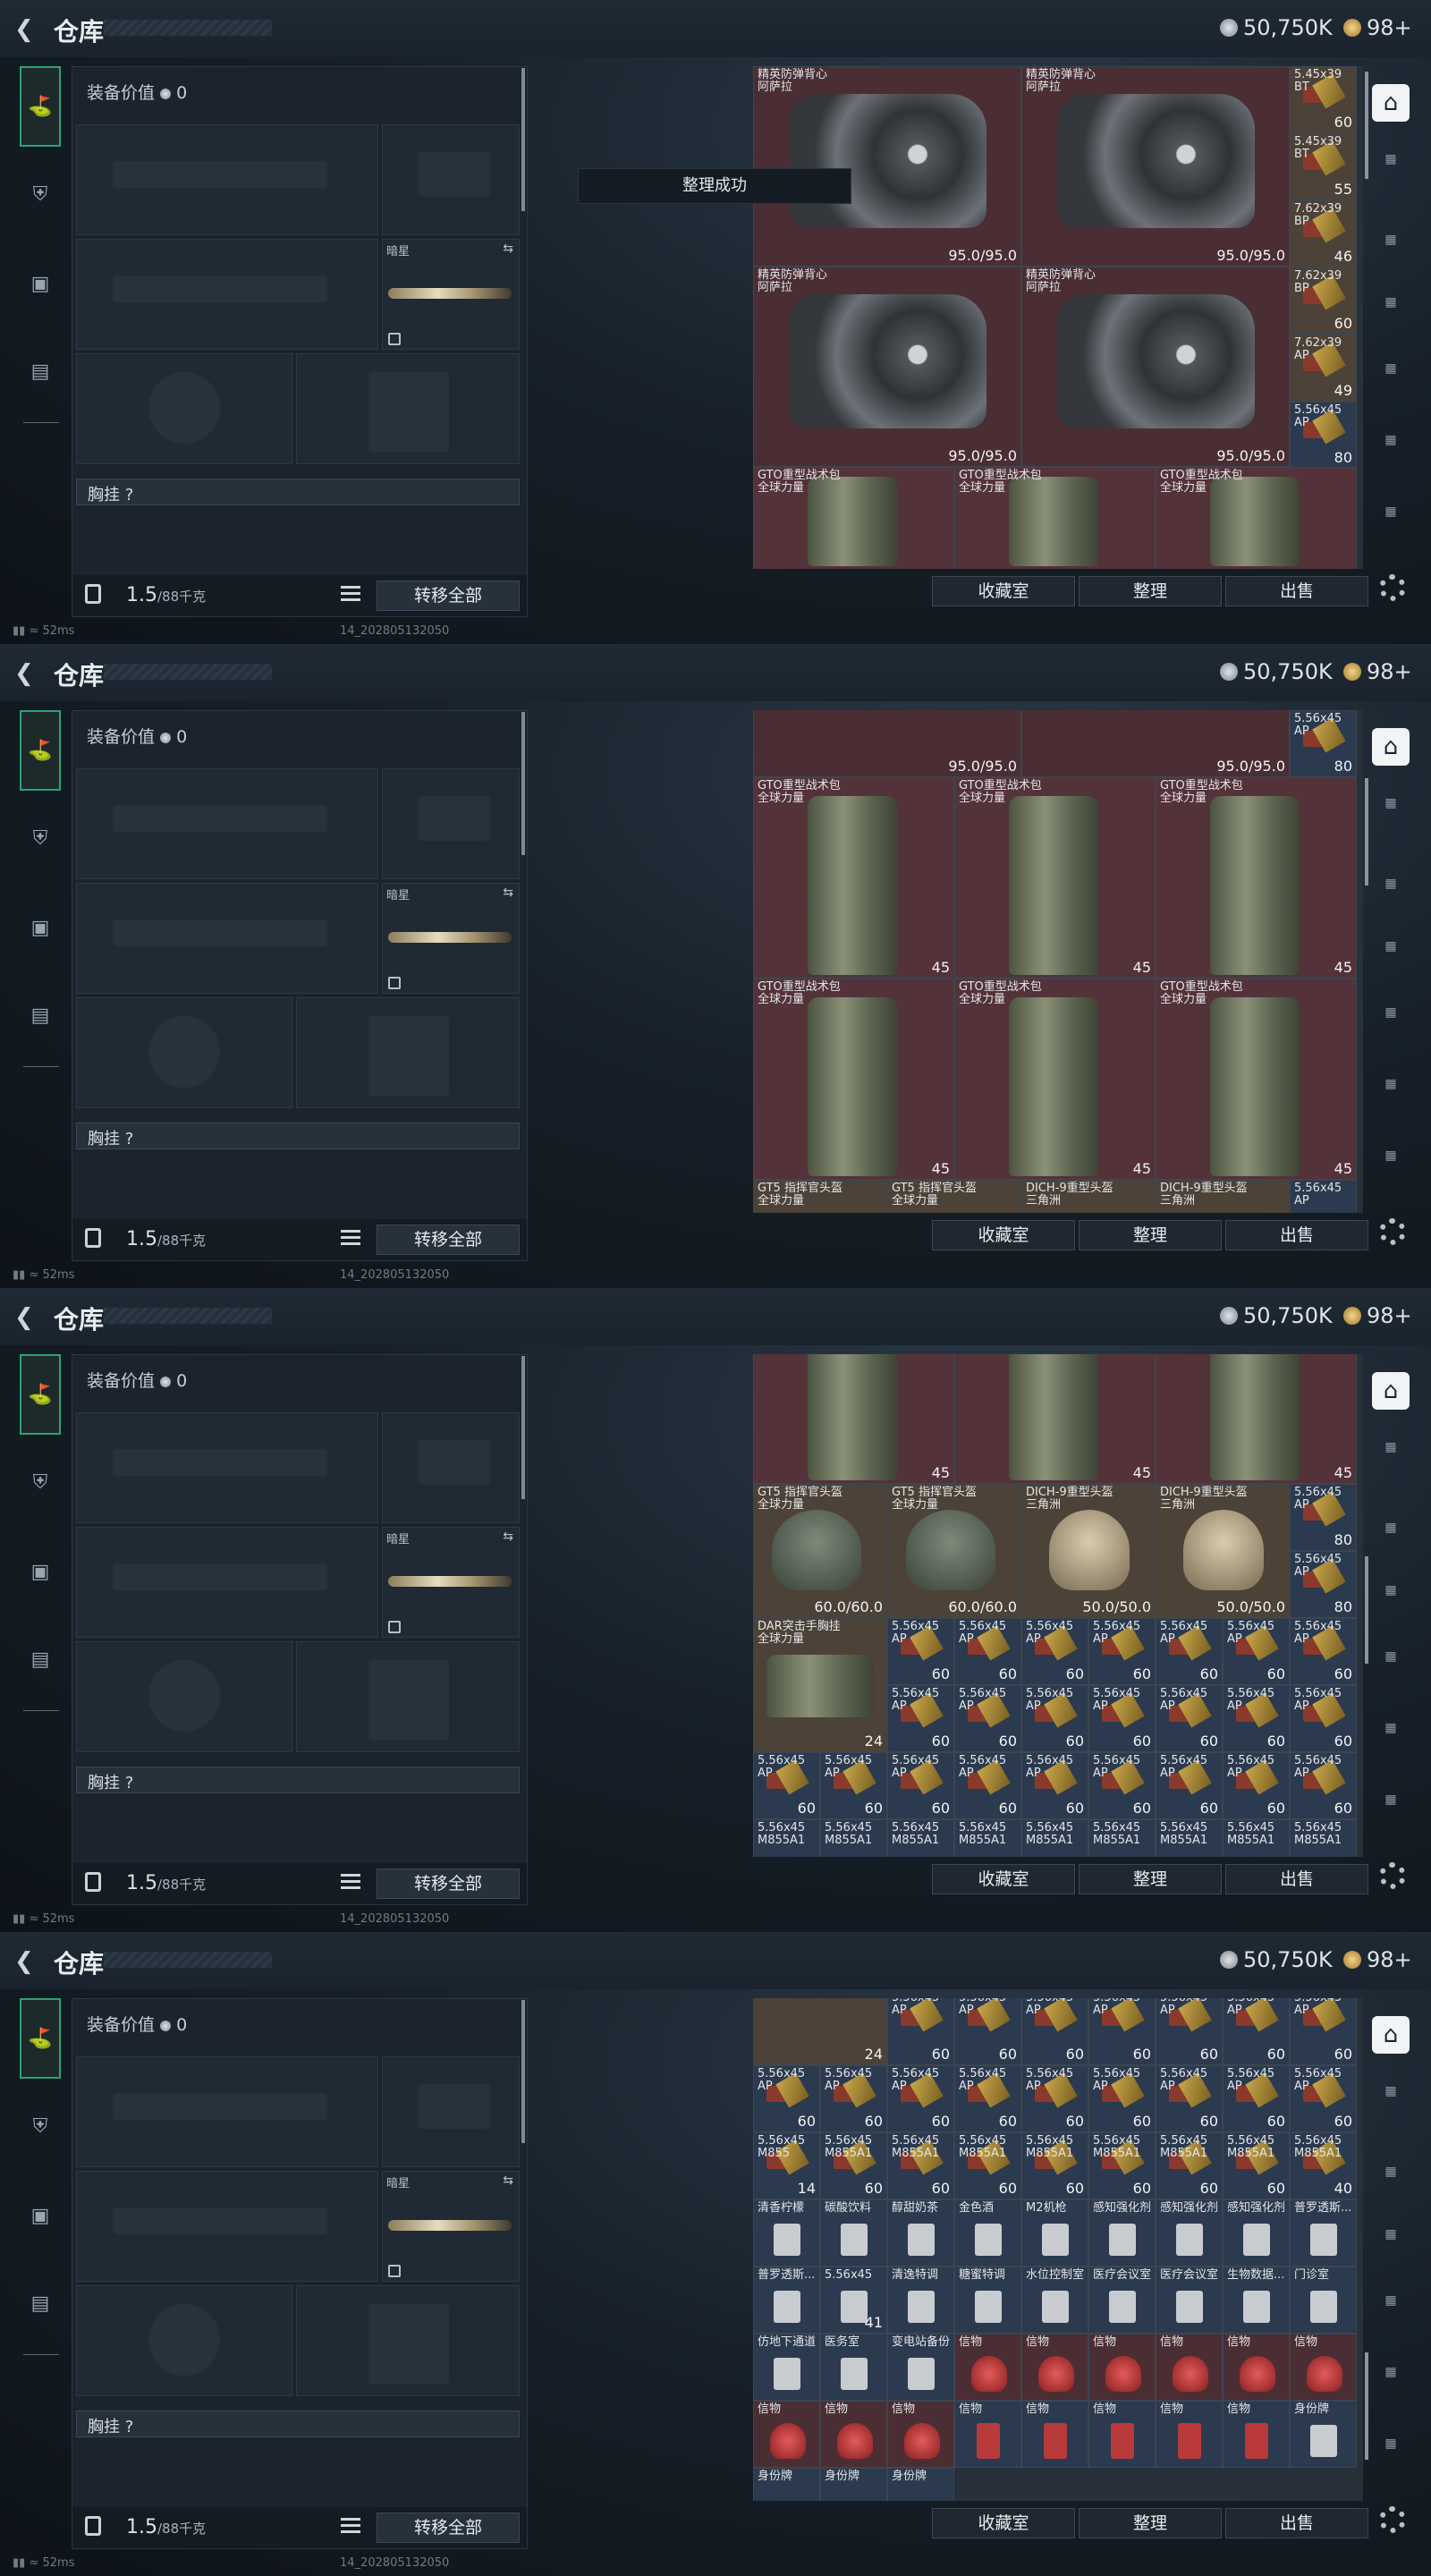 Image resolution: width=1431 pixels, height=2576 pixels. I want to click on list-icon, so click(351, 1883).